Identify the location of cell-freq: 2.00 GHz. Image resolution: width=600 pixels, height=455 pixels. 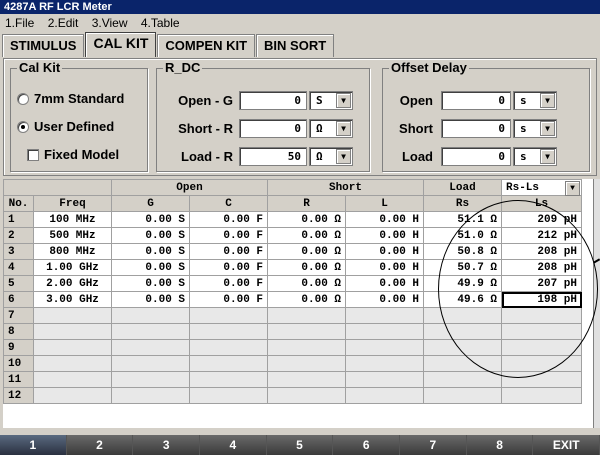
(72, 283).